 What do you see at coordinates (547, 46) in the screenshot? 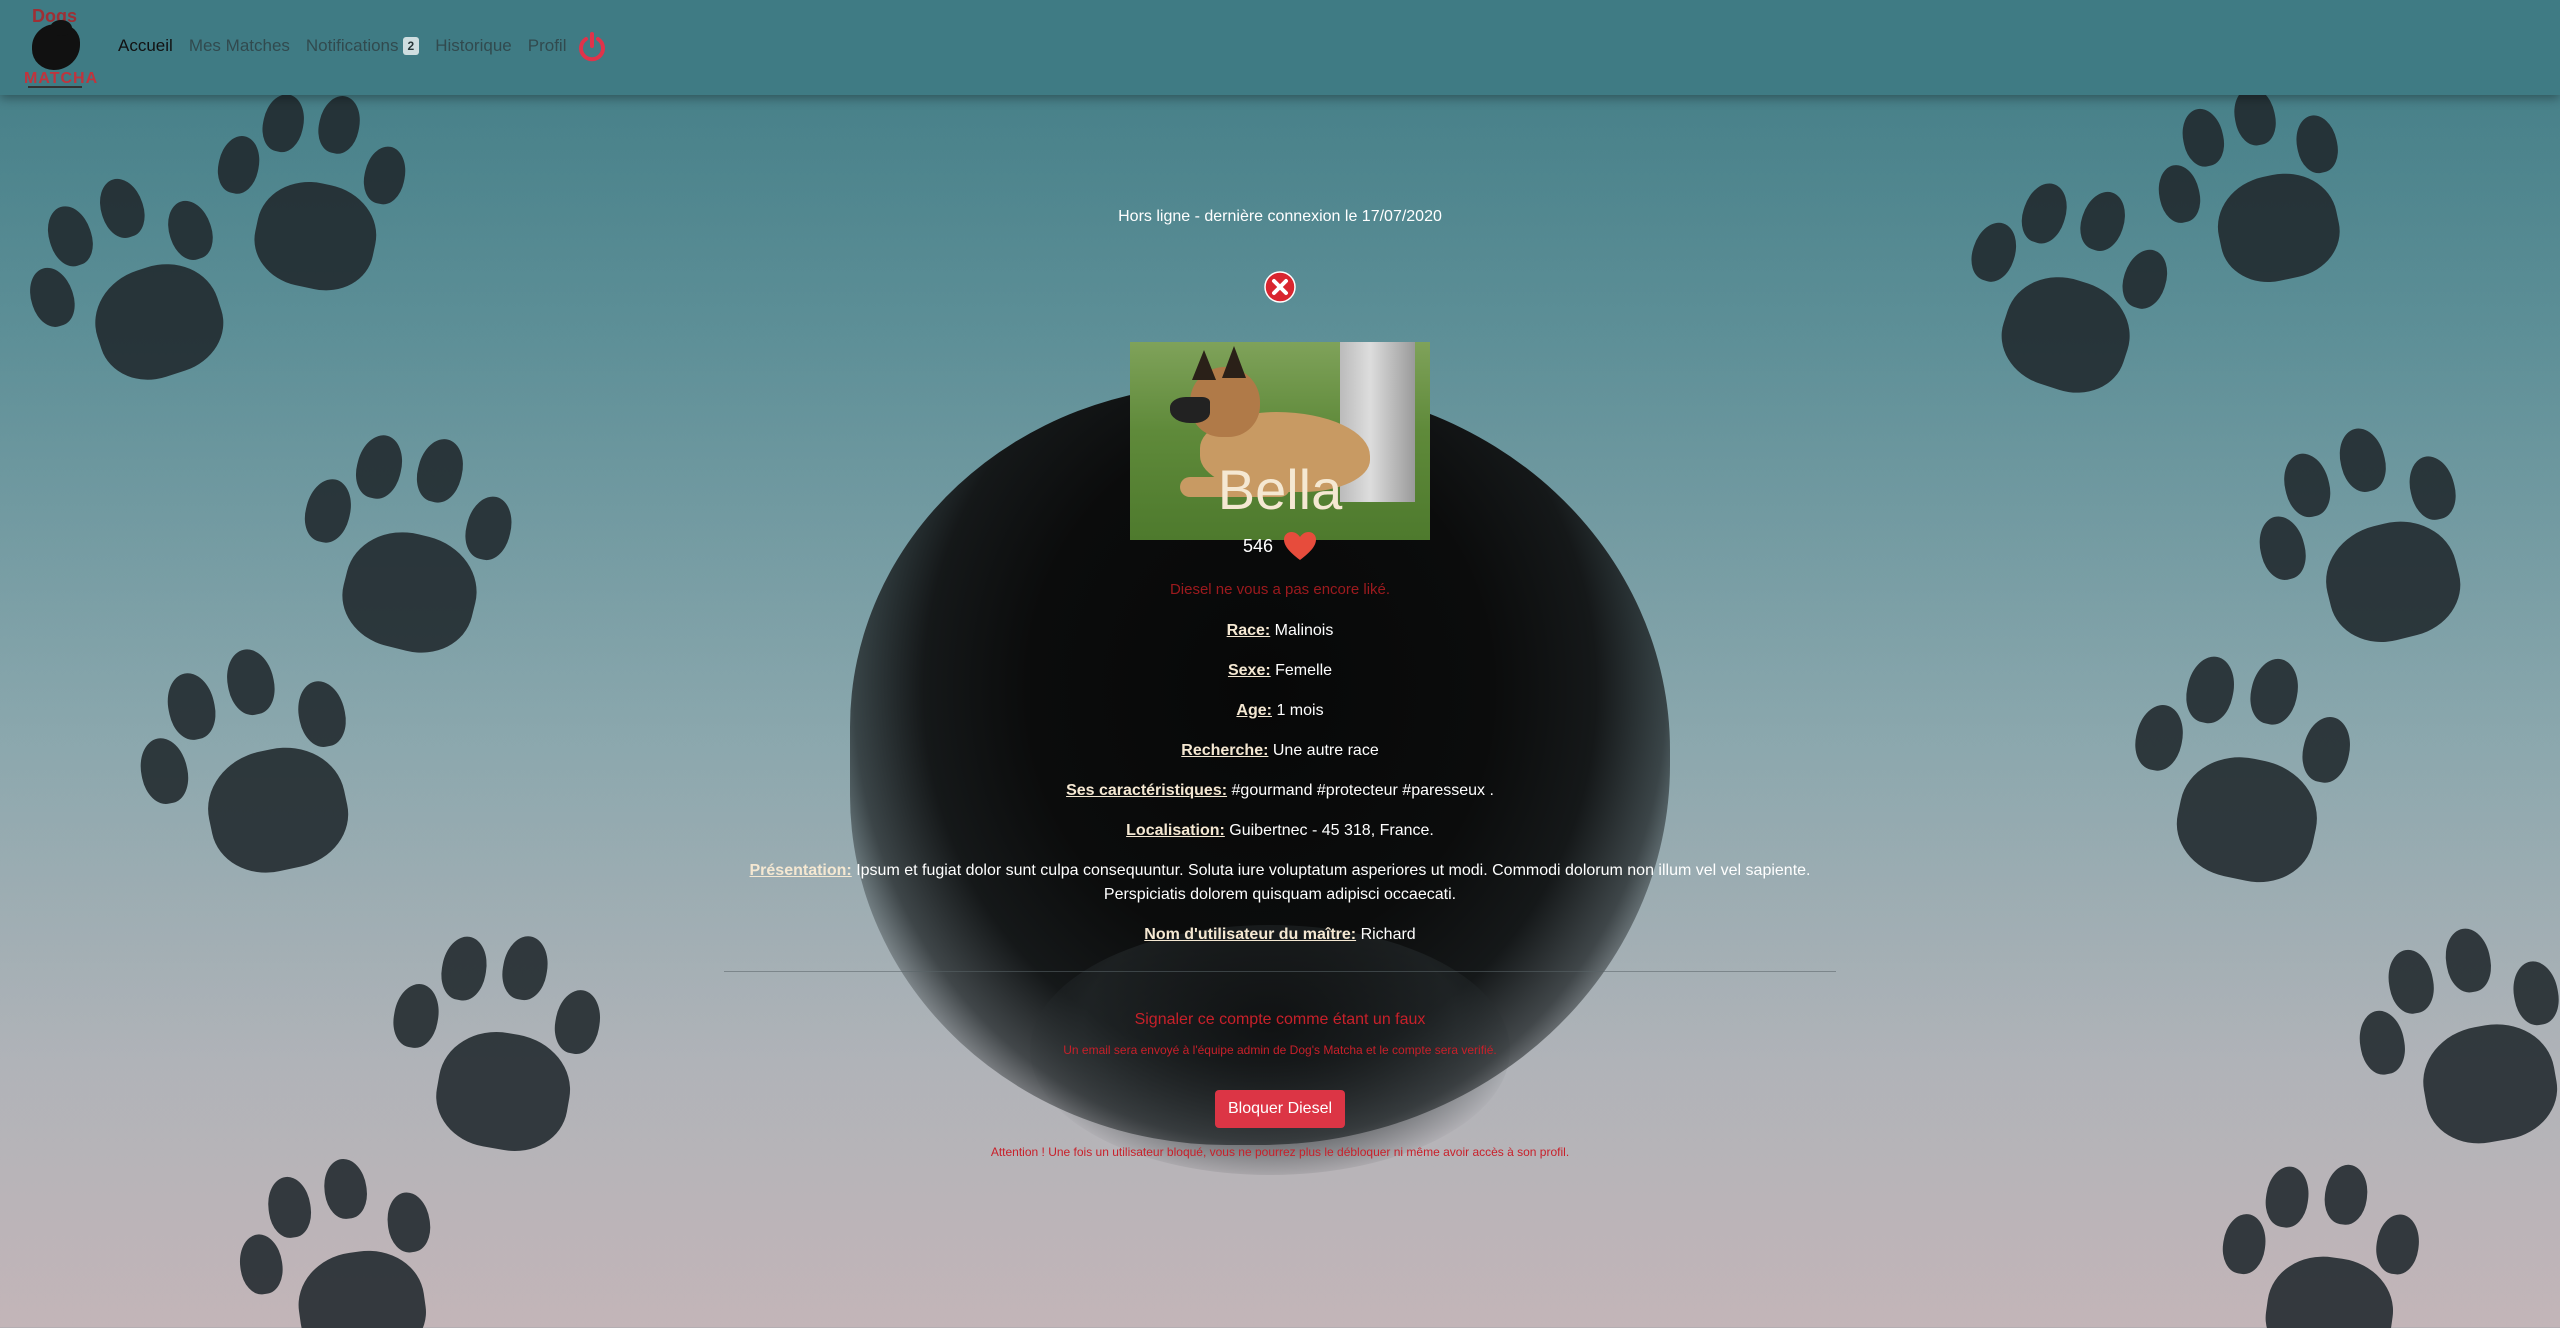
I see `nav-link-profil: Profil` at bounding box center [547, 46].